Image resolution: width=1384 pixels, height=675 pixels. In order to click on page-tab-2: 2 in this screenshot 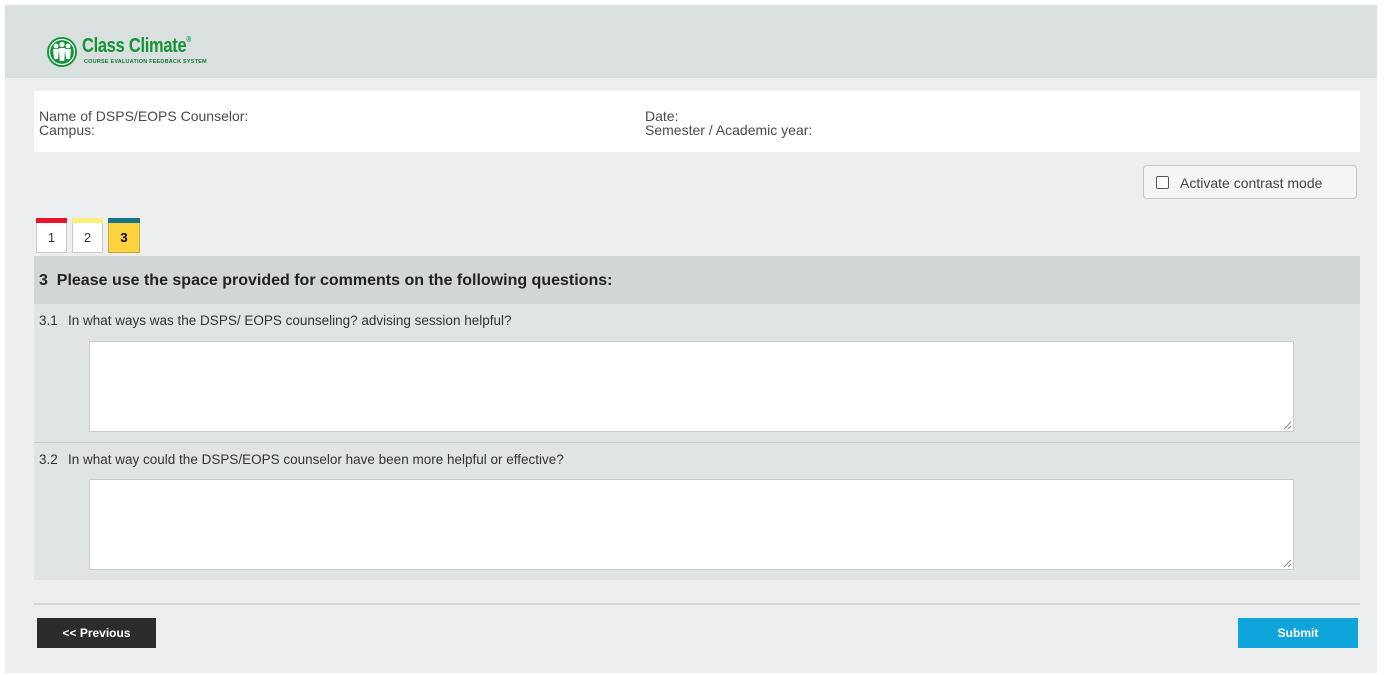, I will do `click(87, 235)`.